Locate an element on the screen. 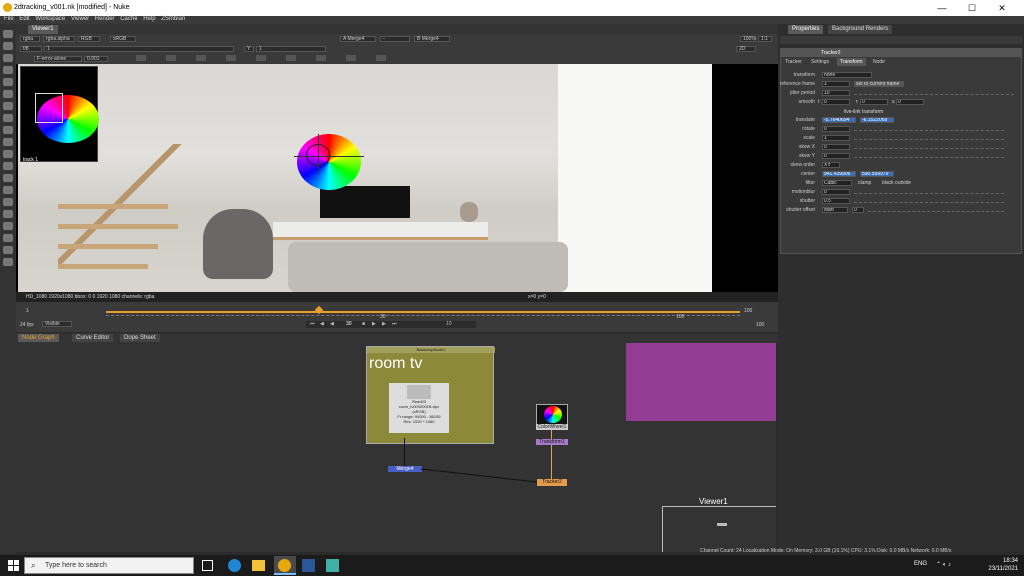 Image resolution: width=1024 pixels, height=576 pixels. gamma-slider: 1 is located at coordinates (291, 49).